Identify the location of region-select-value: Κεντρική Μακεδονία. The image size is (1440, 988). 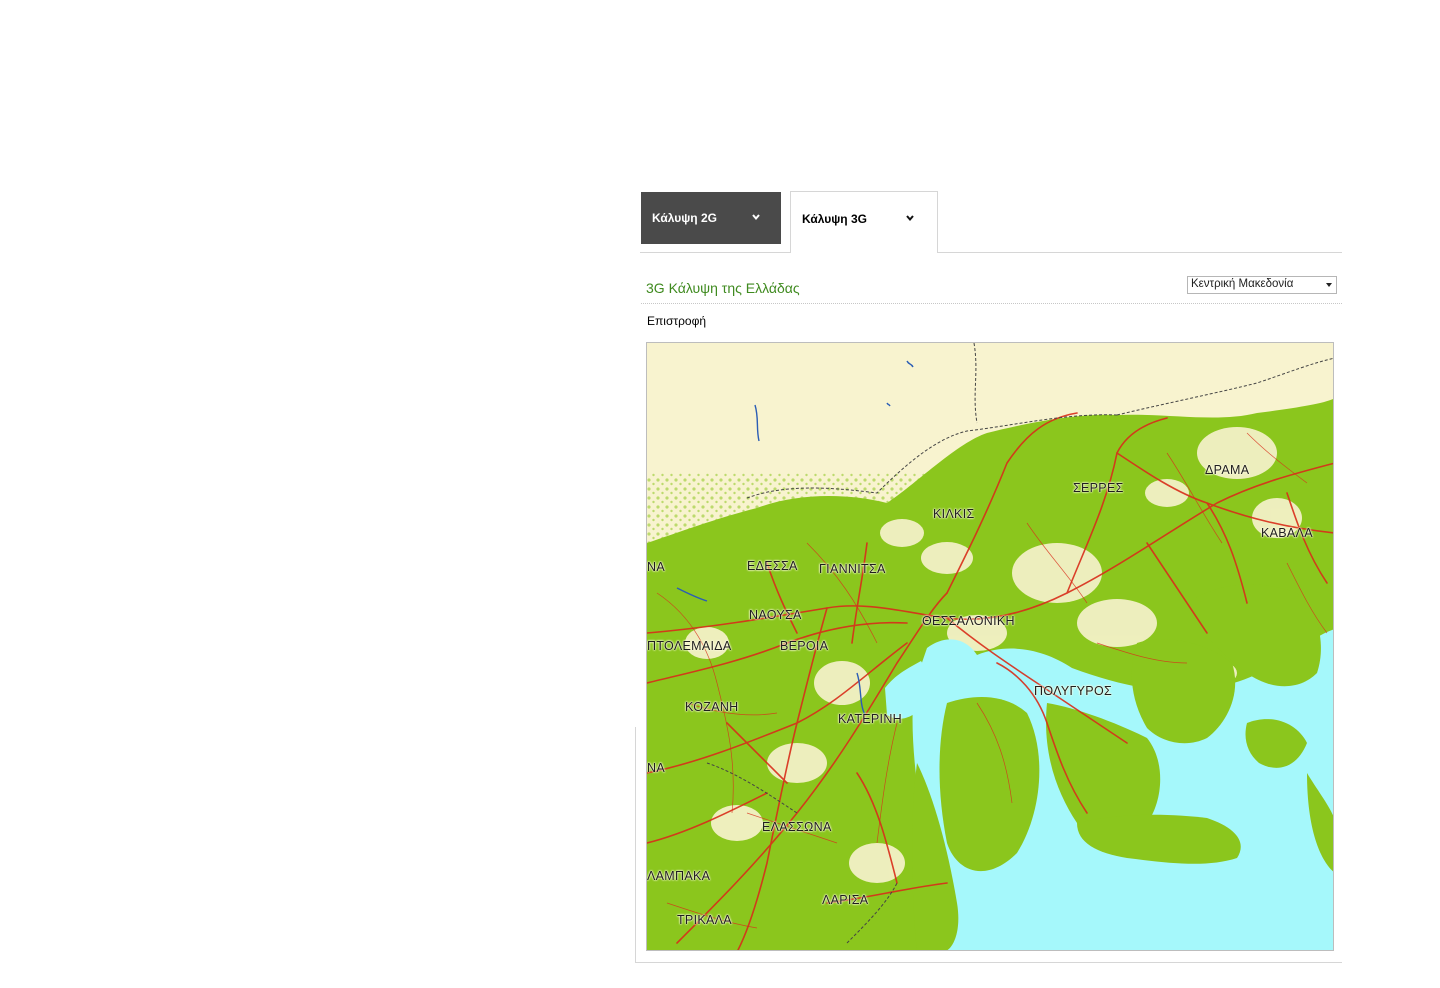
(1242, 284).